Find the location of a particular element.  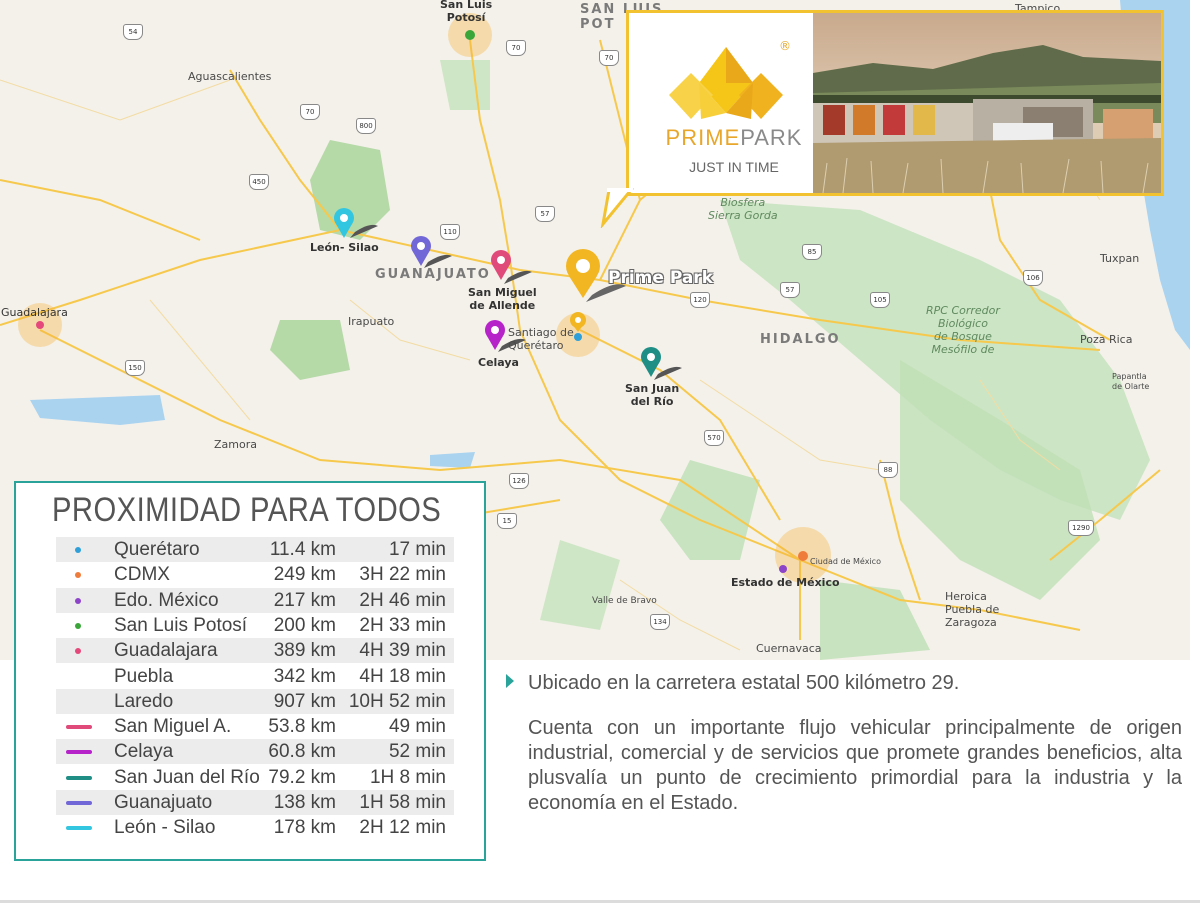

registered-mark: ® is located at coordinates (785, 46).